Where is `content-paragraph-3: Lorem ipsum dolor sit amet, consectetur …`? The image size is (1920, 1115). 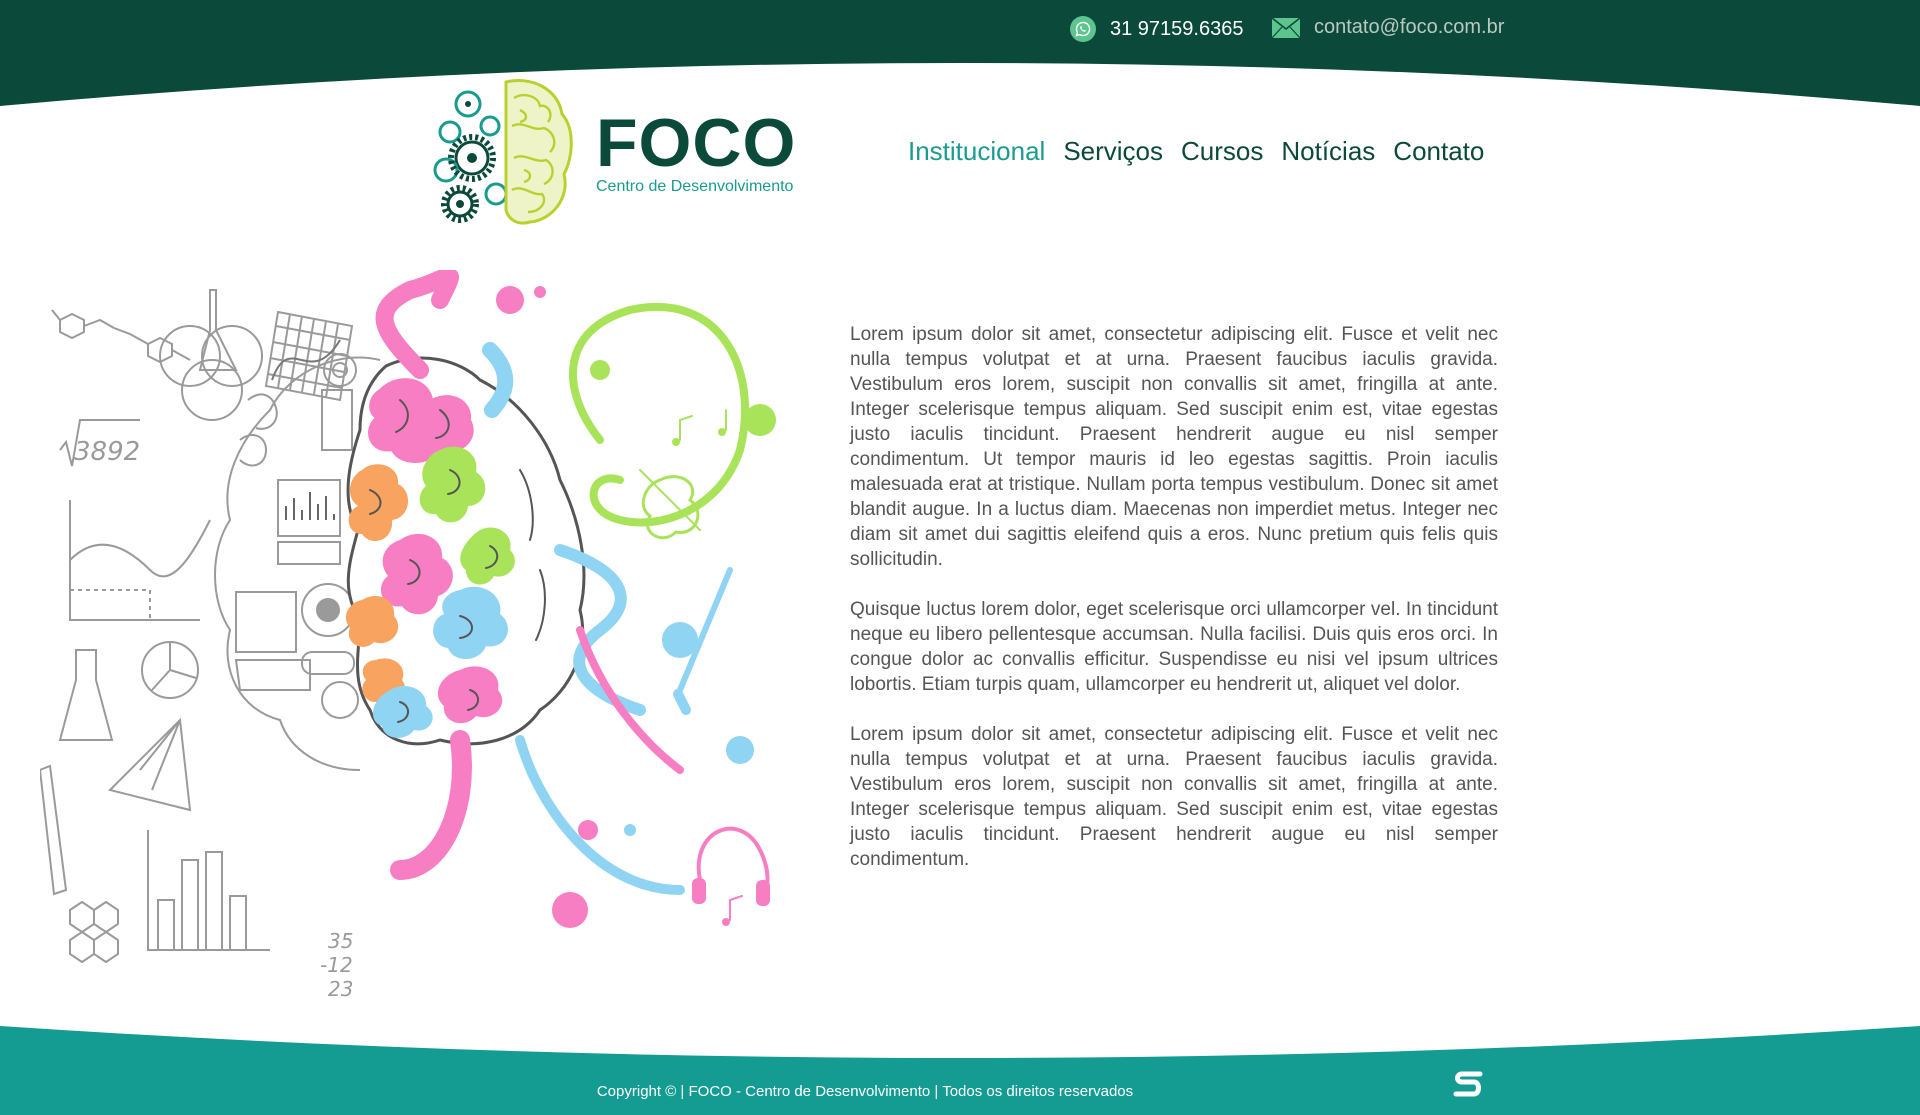 content-paragraph-3: Lorem ipsum dolor sit amet, consectetur … is located at coordinates (1174, 797).